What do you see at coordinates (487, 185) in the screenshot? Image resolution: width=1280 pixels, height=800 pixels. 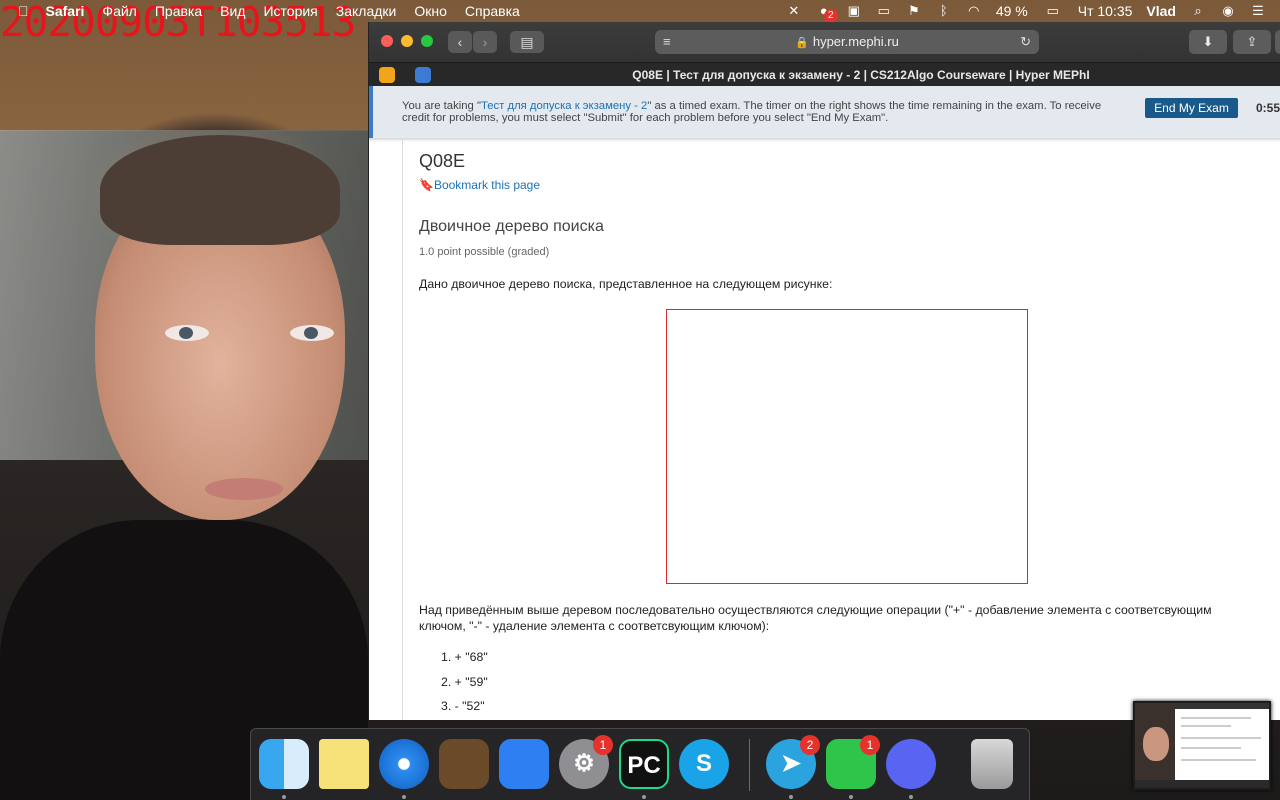 I see `bookmark-label: Bookmark this page` at bounding box center [487, 185].